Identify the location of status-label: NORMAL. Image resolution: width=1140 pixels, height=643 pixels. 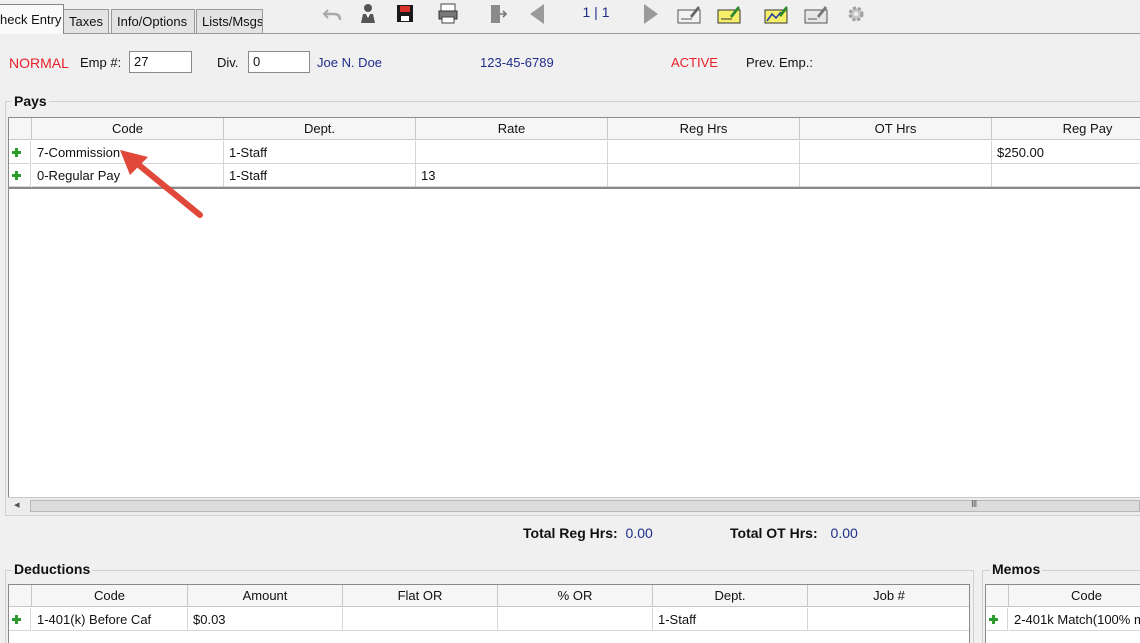
(39, 63).